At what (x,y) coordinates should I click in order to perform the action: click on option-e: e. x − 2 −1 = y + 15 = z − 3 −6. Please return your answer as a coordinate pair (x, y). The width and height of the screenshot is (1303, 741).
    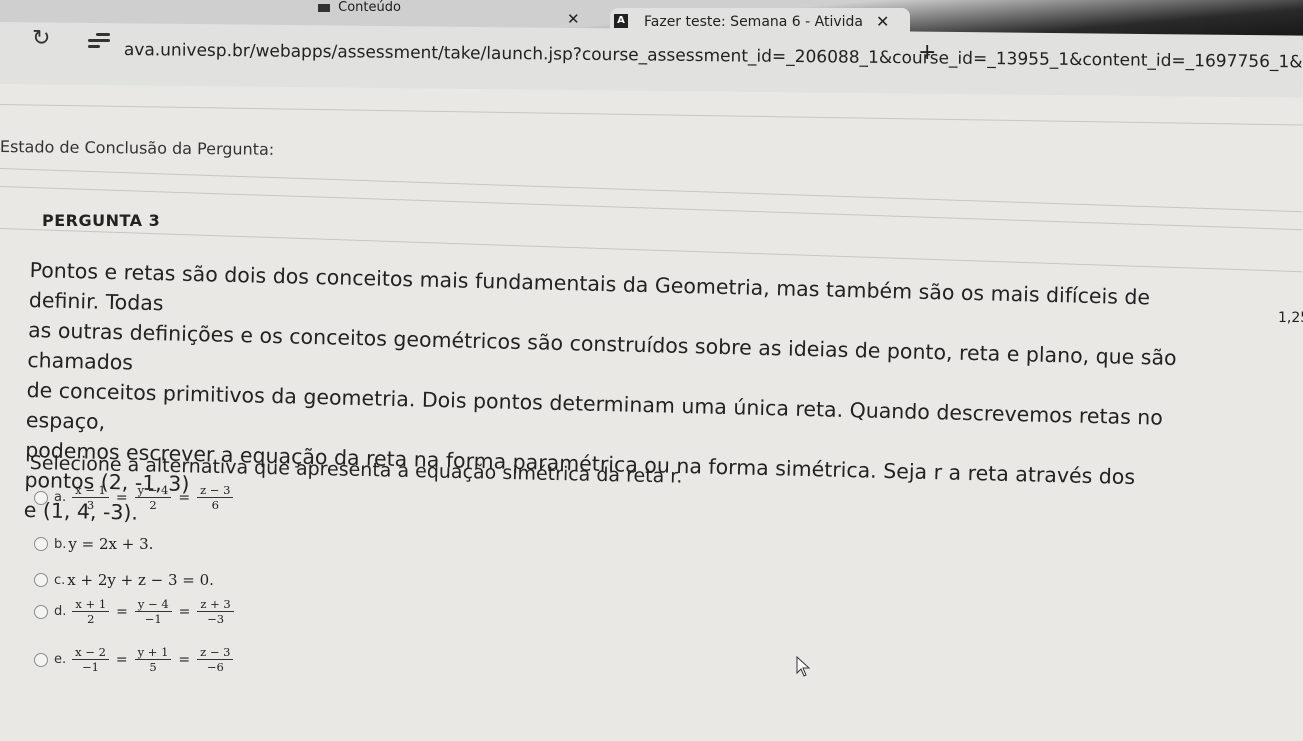
    Looking at the image, I should click on (135, 659).